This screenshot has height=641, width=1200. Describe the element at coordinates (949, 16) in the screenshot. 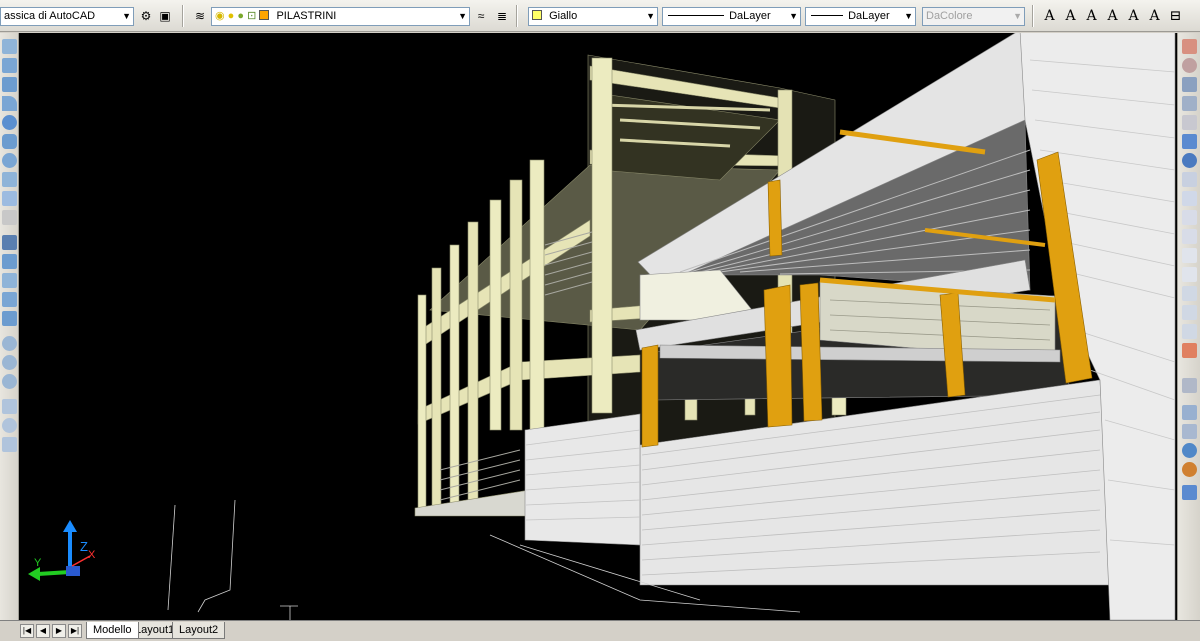

I see `plotstyle-value: DaColore` at that location.